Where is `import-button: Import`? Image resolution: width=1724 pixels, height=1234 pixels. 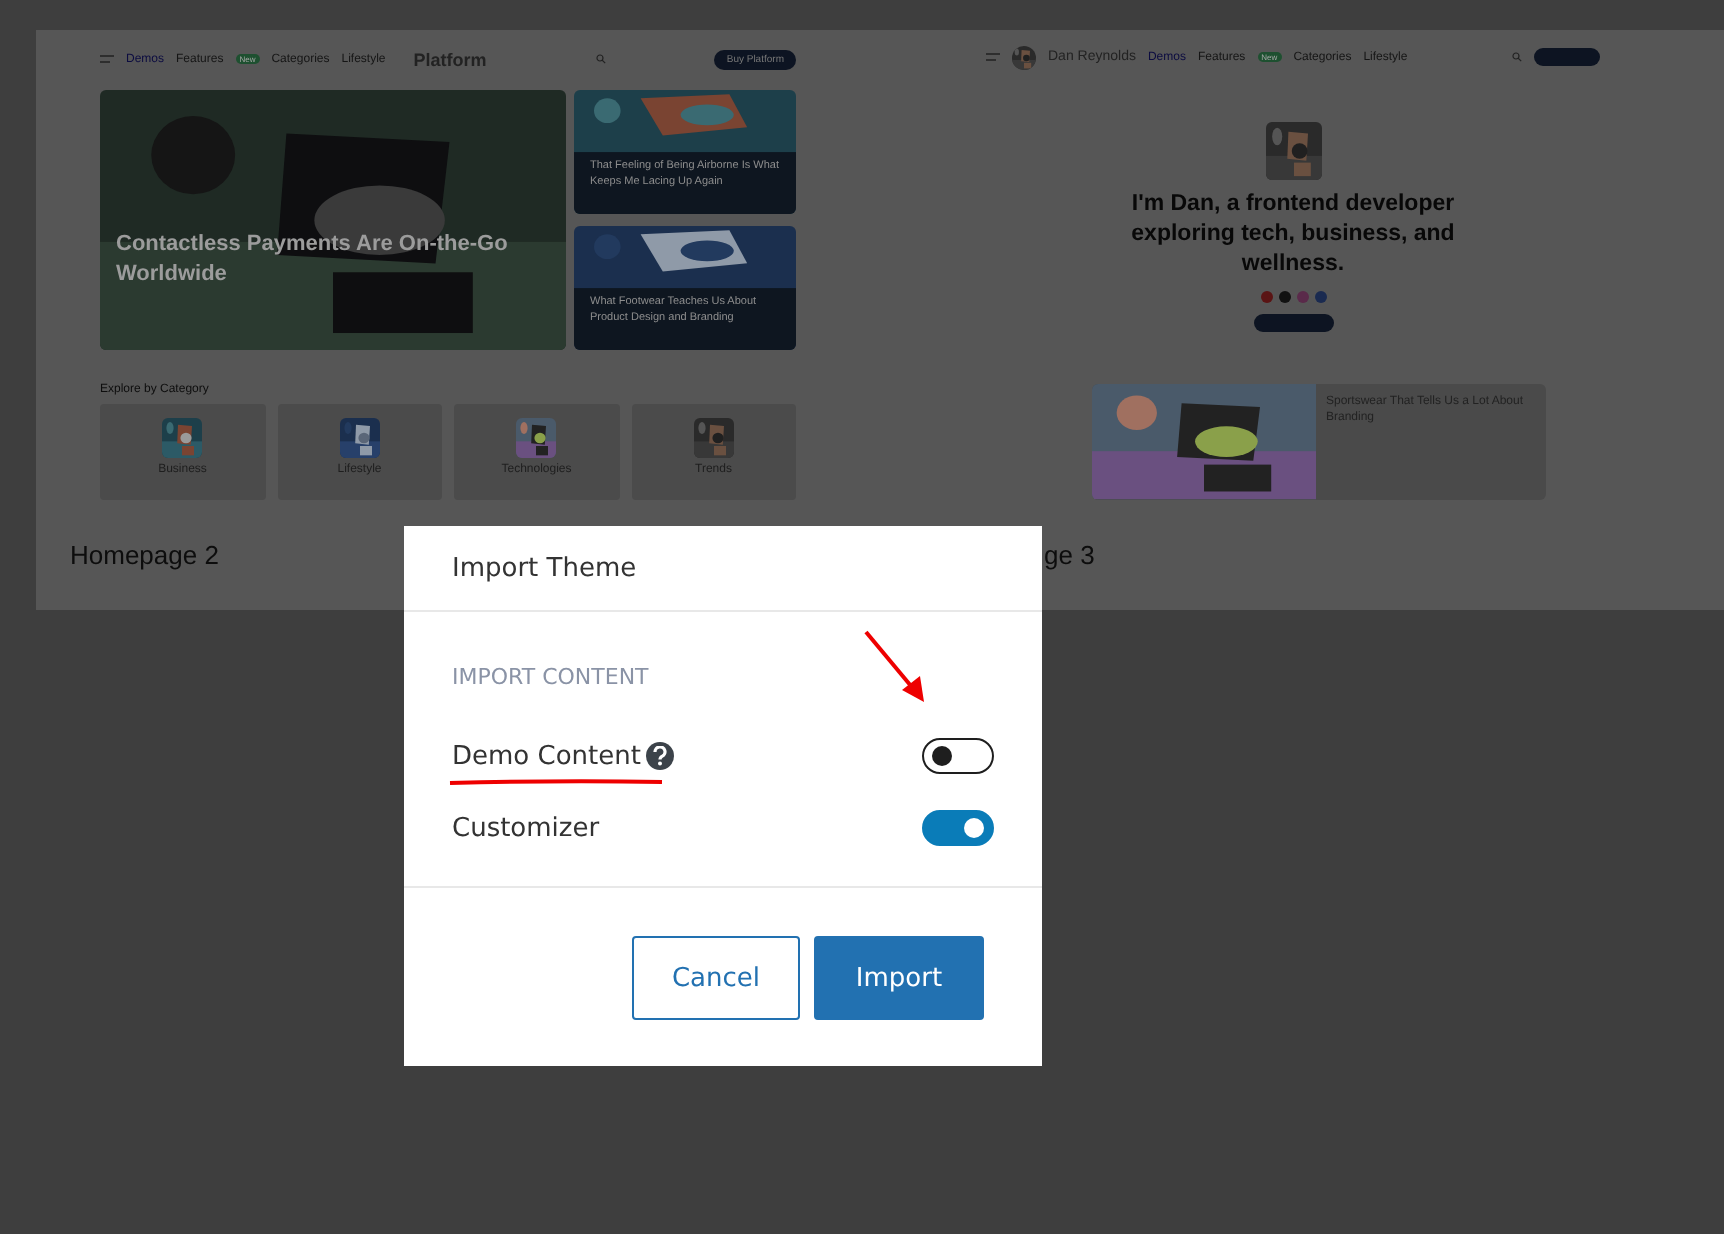 import-button: Import is located at coordinates (899, 978).